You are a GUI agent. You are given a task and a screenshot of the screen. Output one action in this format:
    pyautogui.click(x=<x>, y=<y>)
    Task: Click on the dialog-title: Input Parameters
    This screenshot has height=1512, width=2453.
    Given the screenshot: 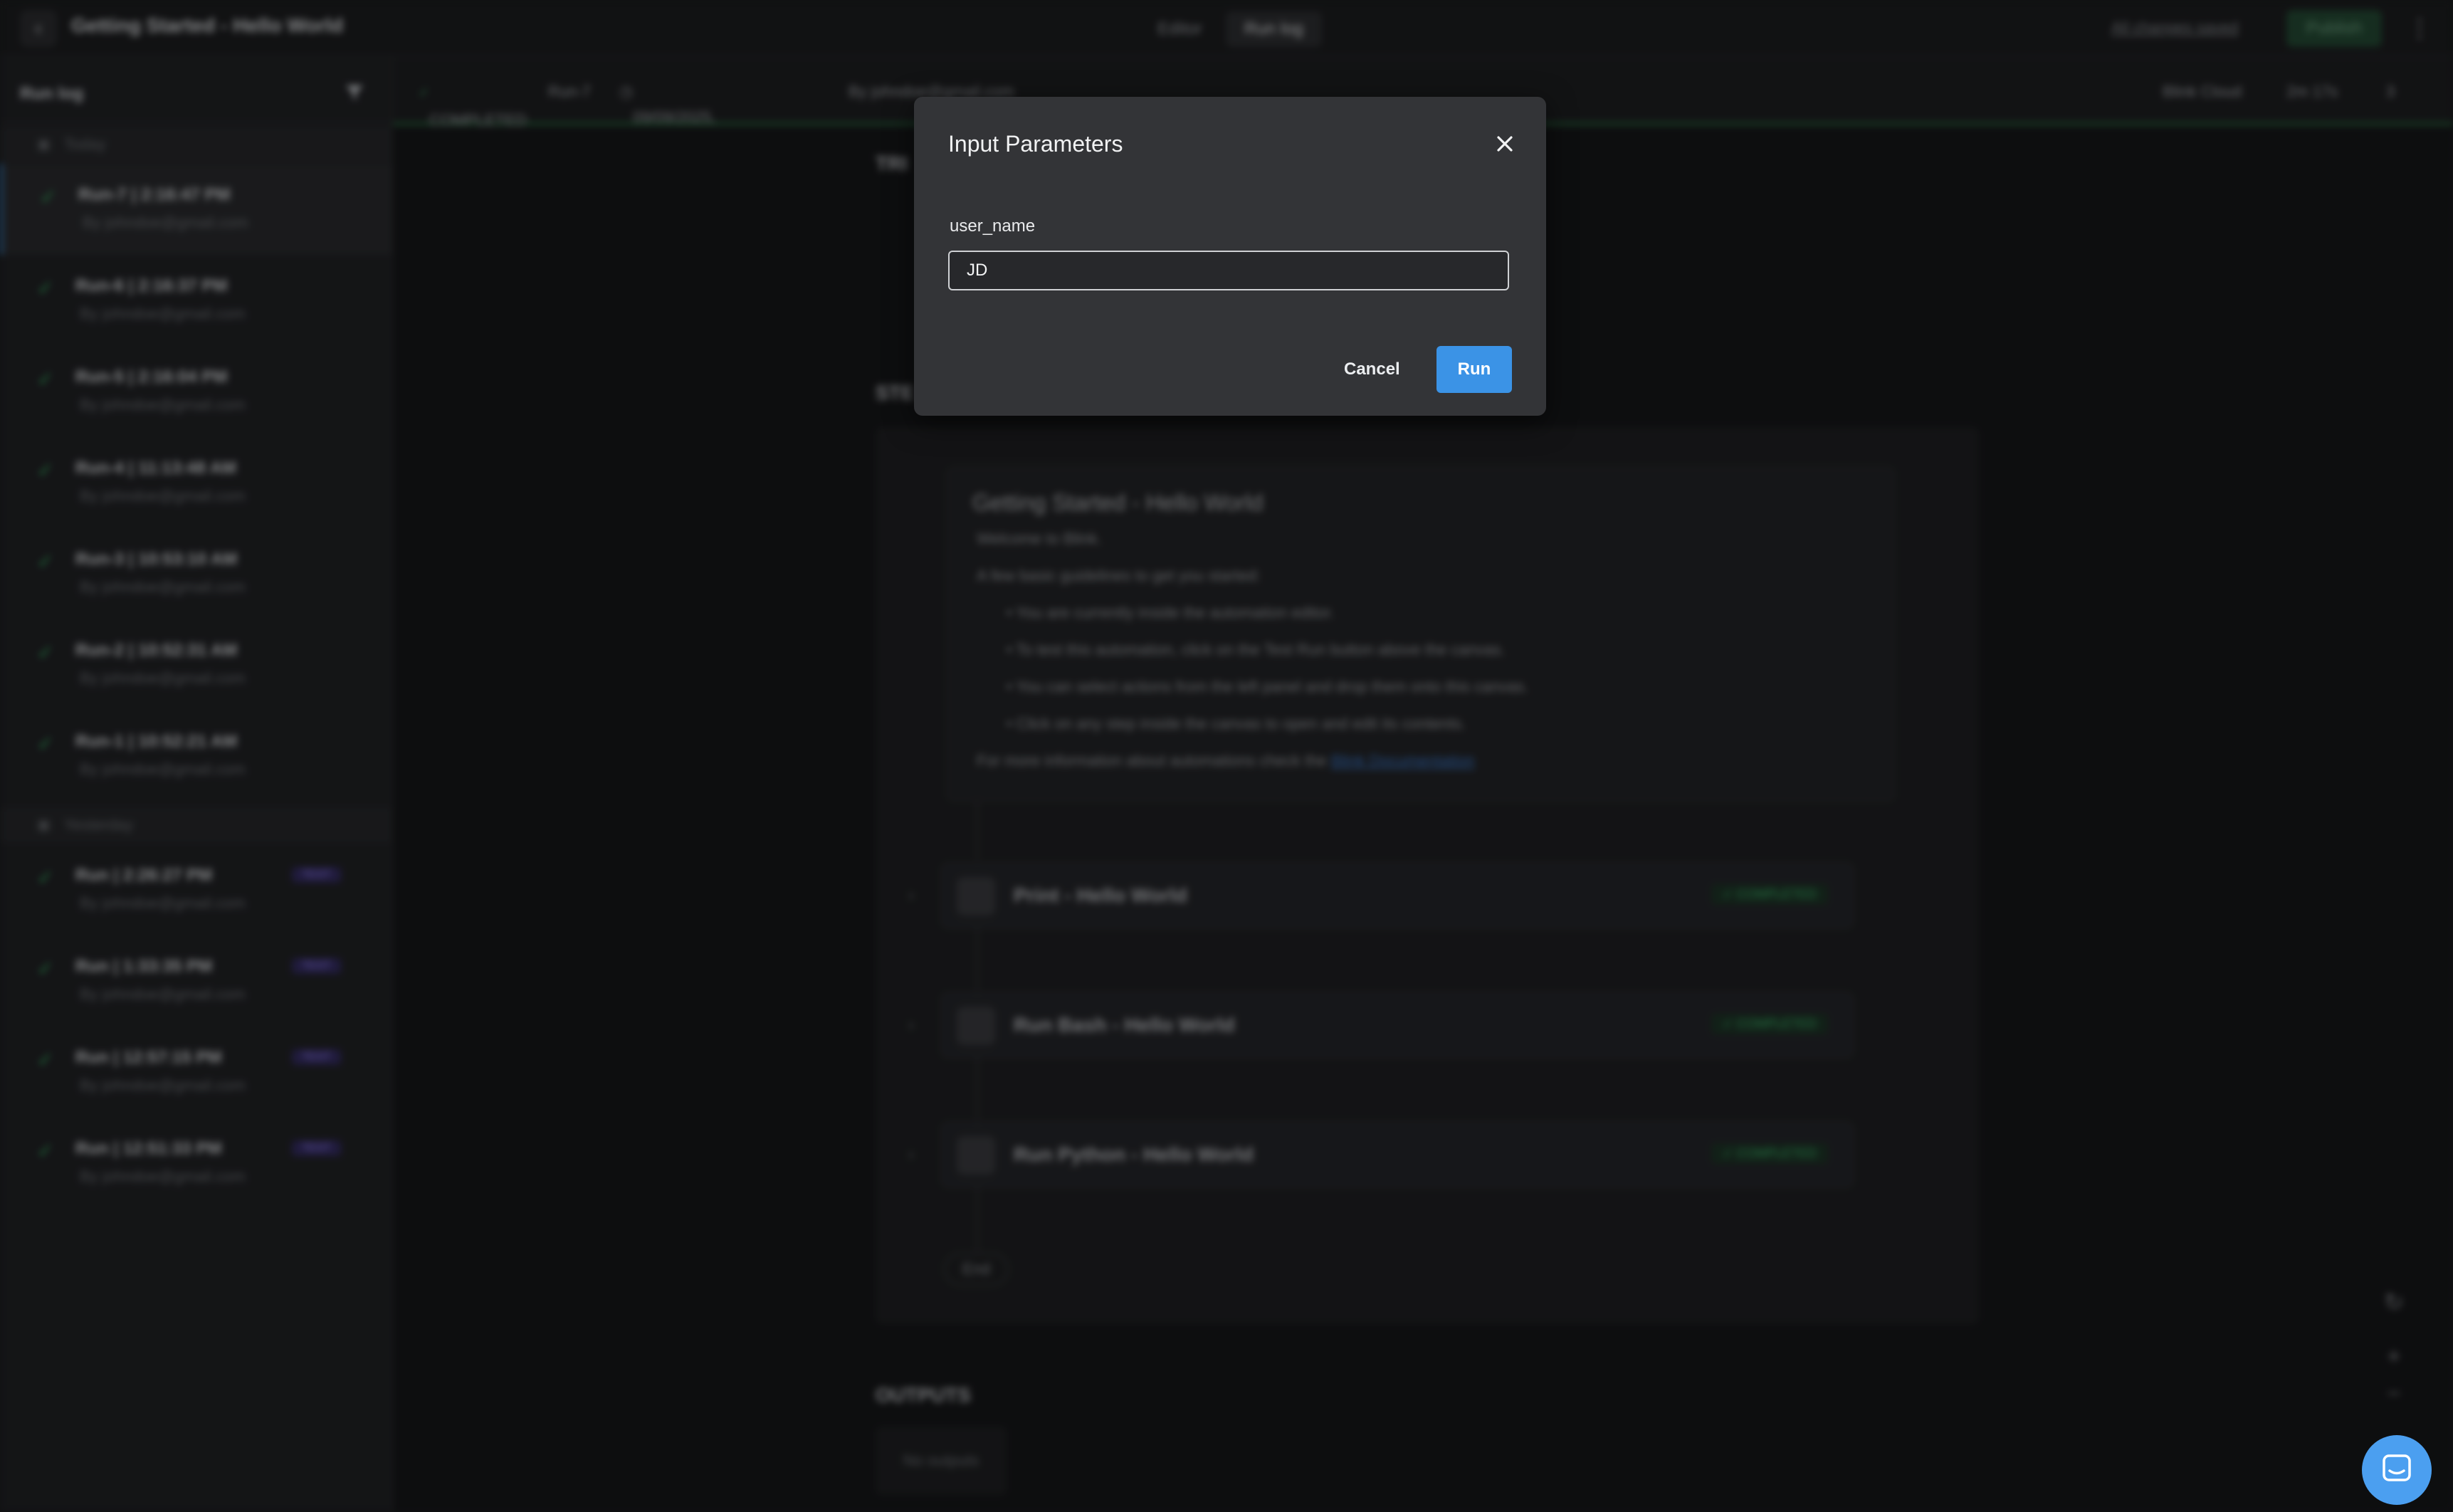 What is the action you would take?
    pyautogui.click(x=1035, y=144)
    